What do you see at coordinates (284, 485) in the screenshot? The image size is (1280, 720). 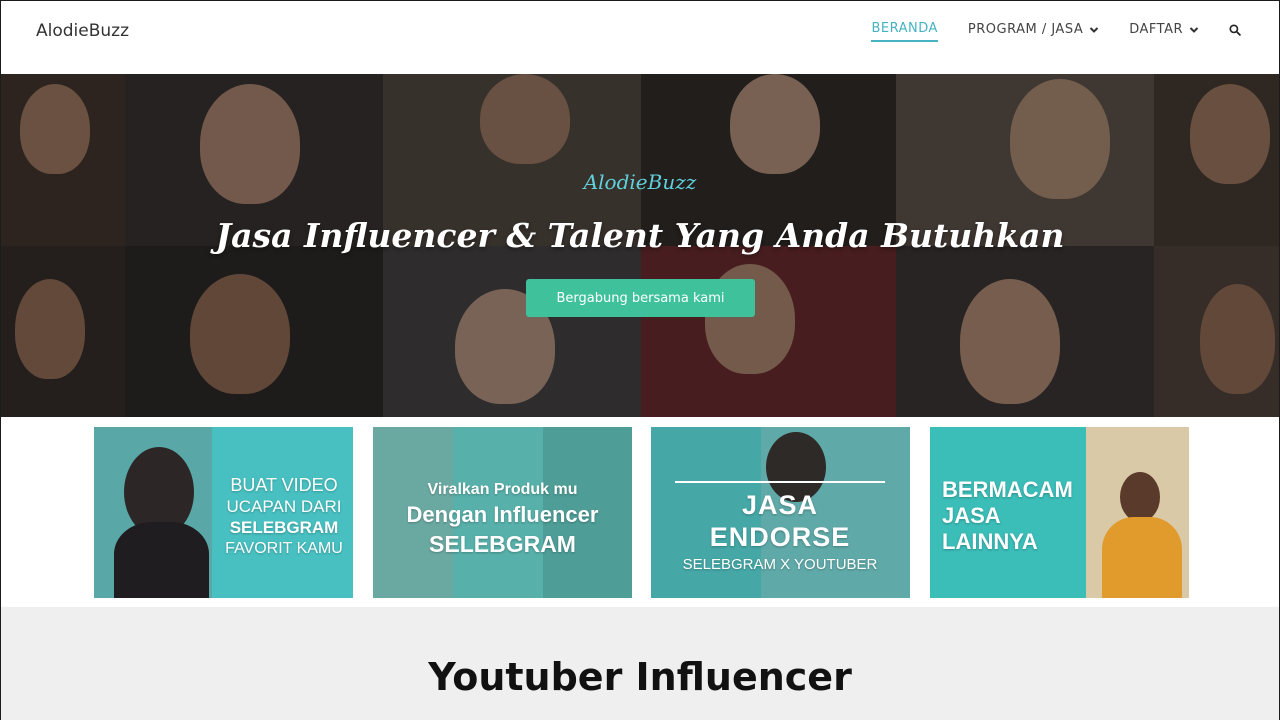 I see `banner-line: BUAT VIDEO` at bounding box center [284, 485].